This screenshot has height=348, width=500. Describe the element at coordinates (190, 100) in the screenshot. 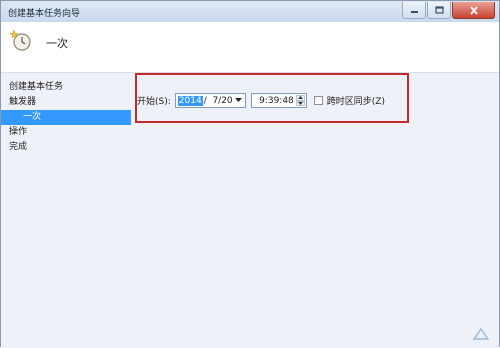

I see `date-year-segment: 2014` at that location.